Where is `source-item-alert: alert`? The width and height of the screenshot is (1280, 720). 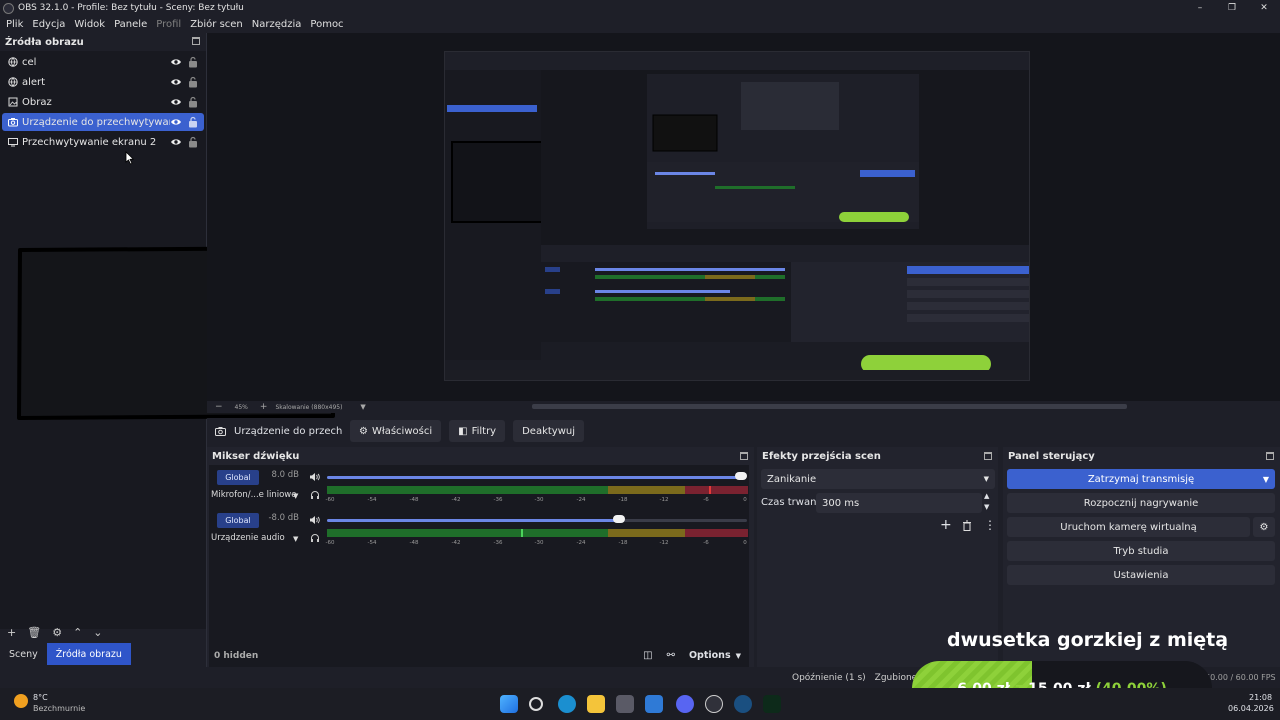
source-item-alert: alert is located at coordinates (103, 82).